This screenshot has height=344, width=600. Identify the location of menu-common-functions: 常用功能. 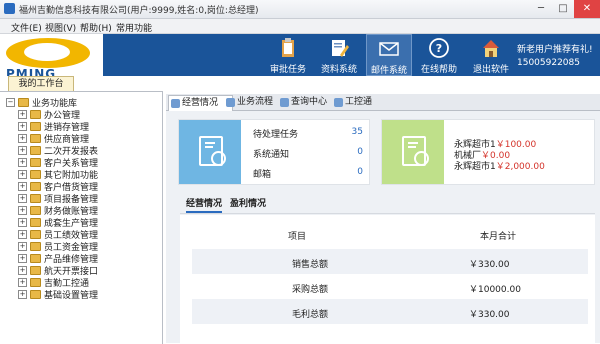
(134, 27).